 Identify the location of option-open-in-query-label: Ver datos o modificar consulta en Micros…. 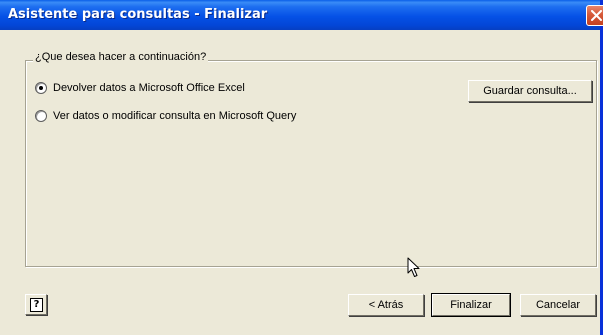
(175, 116).